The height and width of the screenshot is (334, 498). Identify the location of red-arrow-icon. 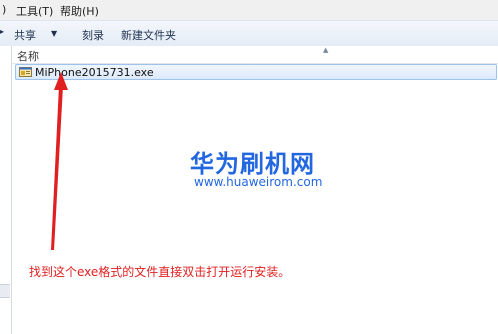
(59, 161).